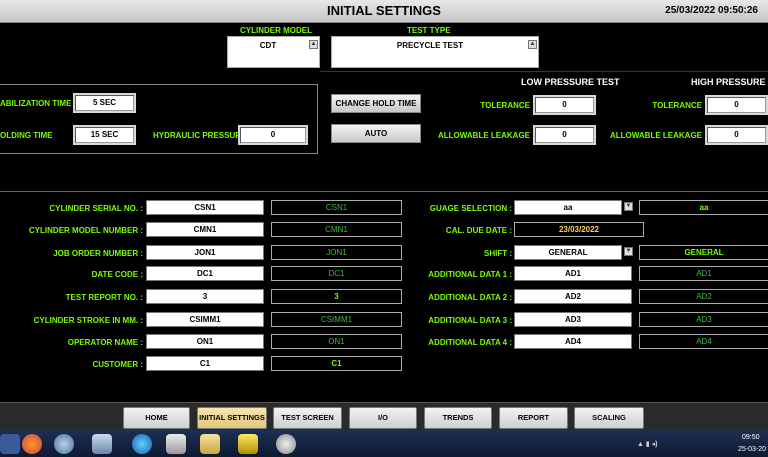 The height and width of the screenshot is (457, 768). Describe the element at coordinates (286, 444) in the screenshot. I see `paint-icon` at that location.